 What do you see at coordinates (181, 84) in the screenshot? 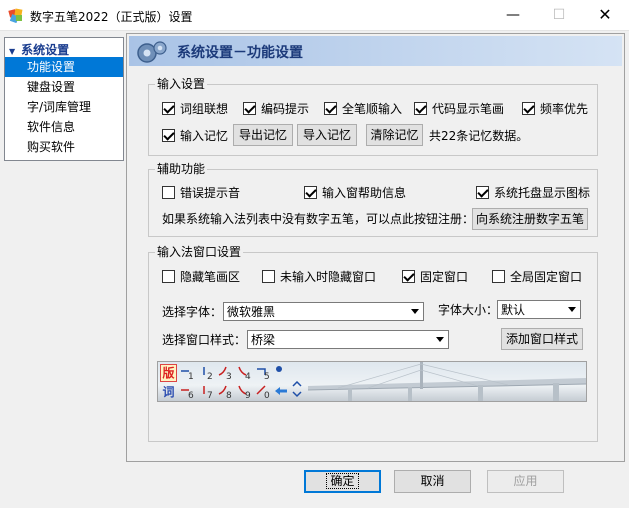
I see `input-settings-legend: 输入设置` at bounding box center [181, 84].